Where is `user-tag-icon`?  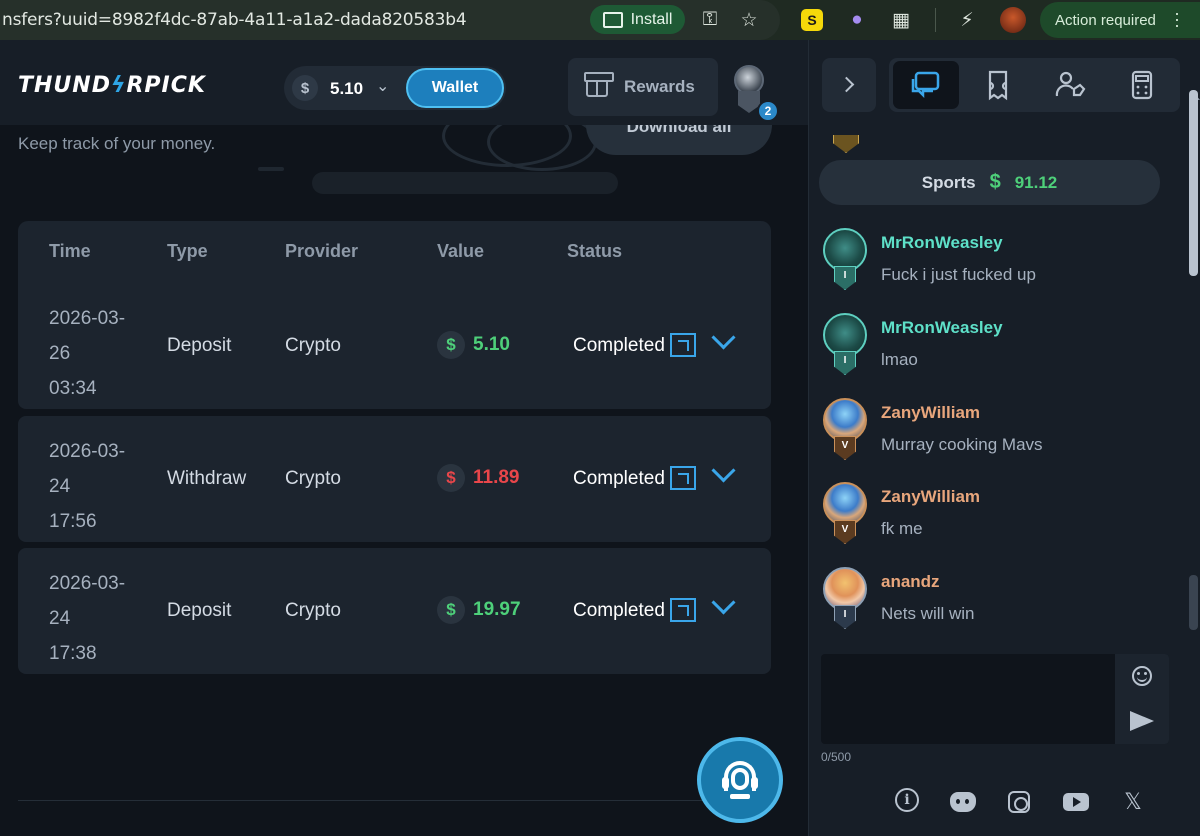
user-tag-icon is located at coordinates (1070, 84).